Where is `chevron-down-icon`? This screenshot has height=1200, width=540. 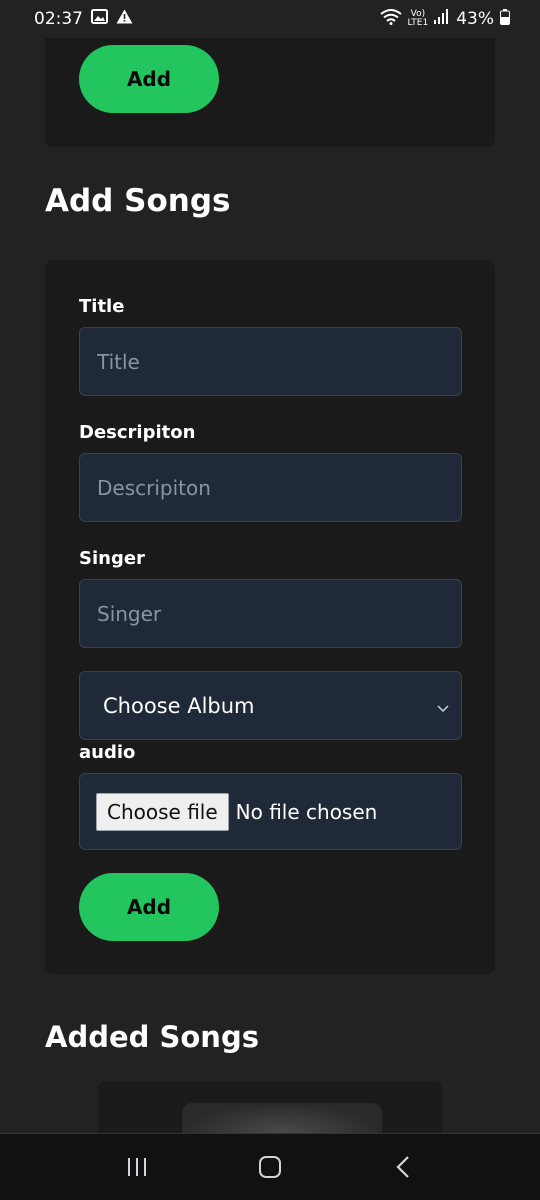 chevron-down-icon is located at coordinates (443, 706).